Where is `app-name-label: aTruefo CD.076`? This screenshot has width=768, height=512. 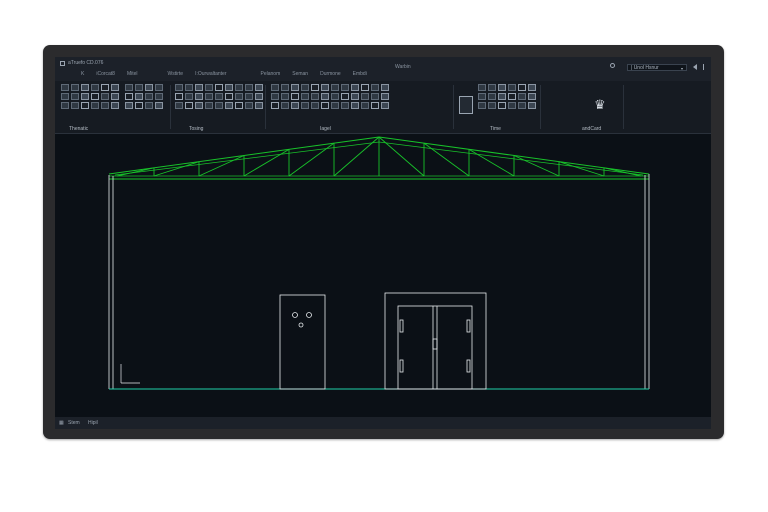
app-name-label: aTruefo CD.076 is located at coordinates (86, 63).